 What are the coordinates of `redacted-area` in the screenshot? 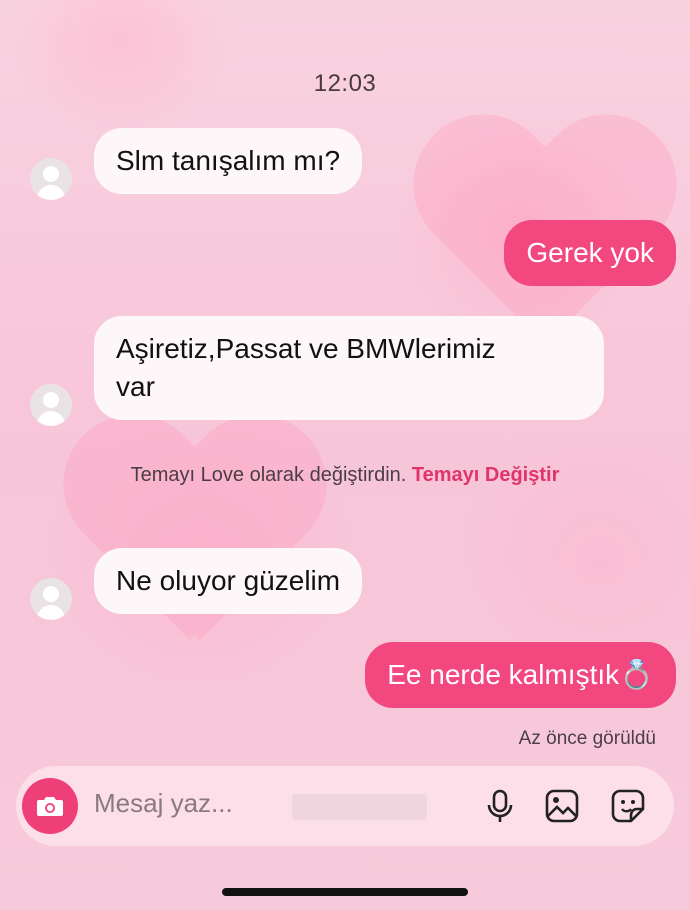 It's located at (359, 807).